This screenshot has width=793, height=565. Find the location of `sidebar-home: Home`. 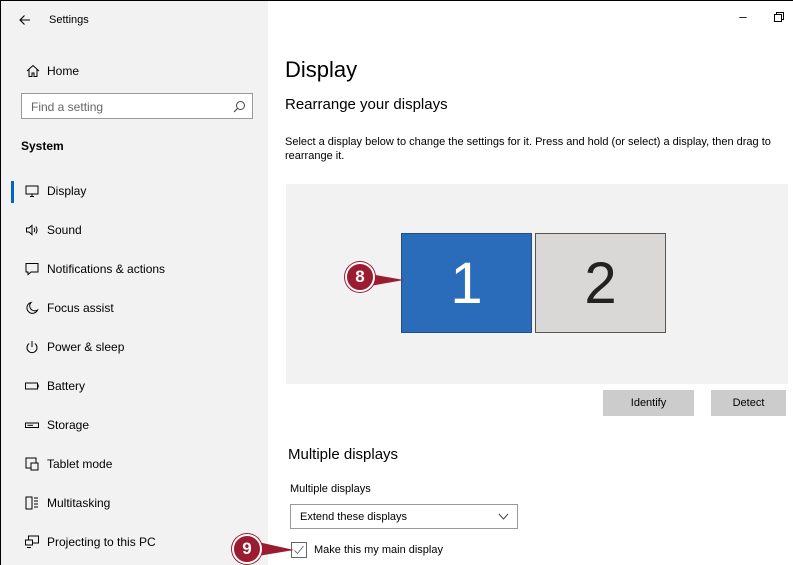

sidebar-home: Home is located at coordinates (135, 72).